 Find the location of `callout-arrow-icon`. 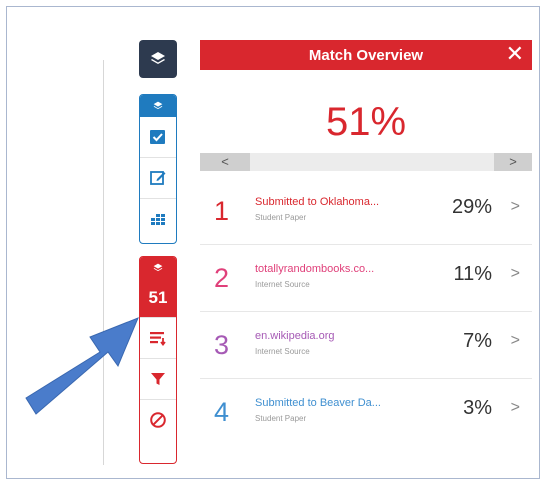

callout-arrow-icon is located at coordinates (82, 366).